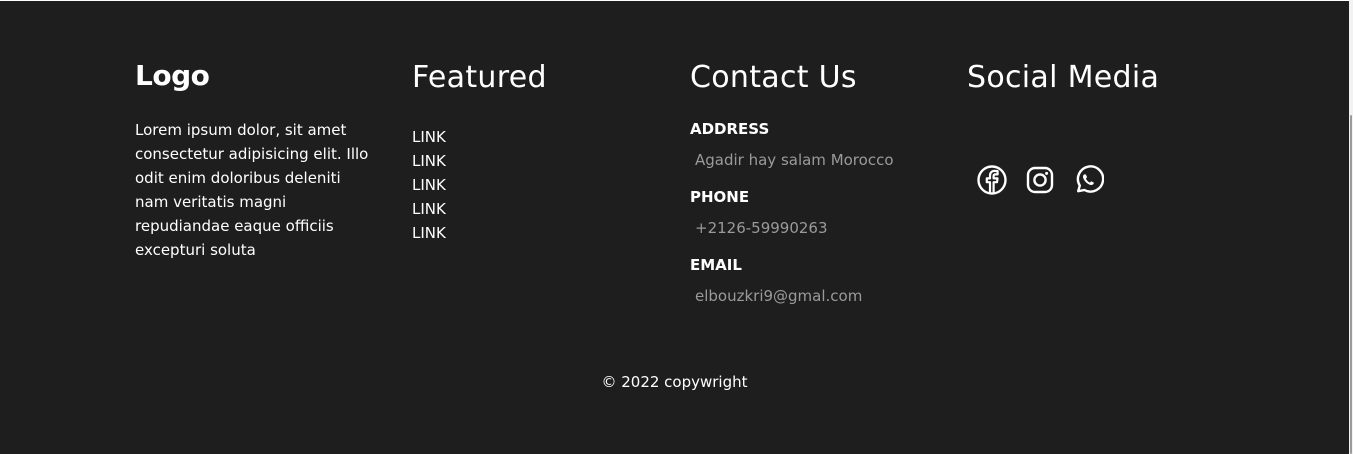  I want to click on copyright: © 2022 copywright, so click(674, 382).